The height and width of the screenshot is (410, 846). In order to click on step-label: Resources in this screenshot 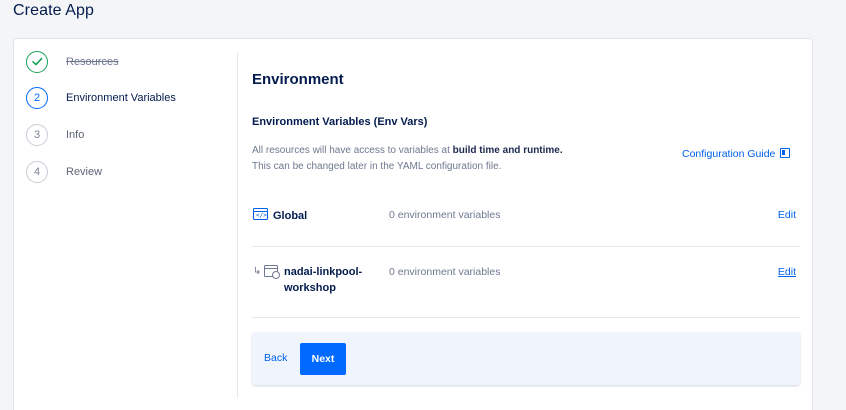, I will do `click(92, 62)`.